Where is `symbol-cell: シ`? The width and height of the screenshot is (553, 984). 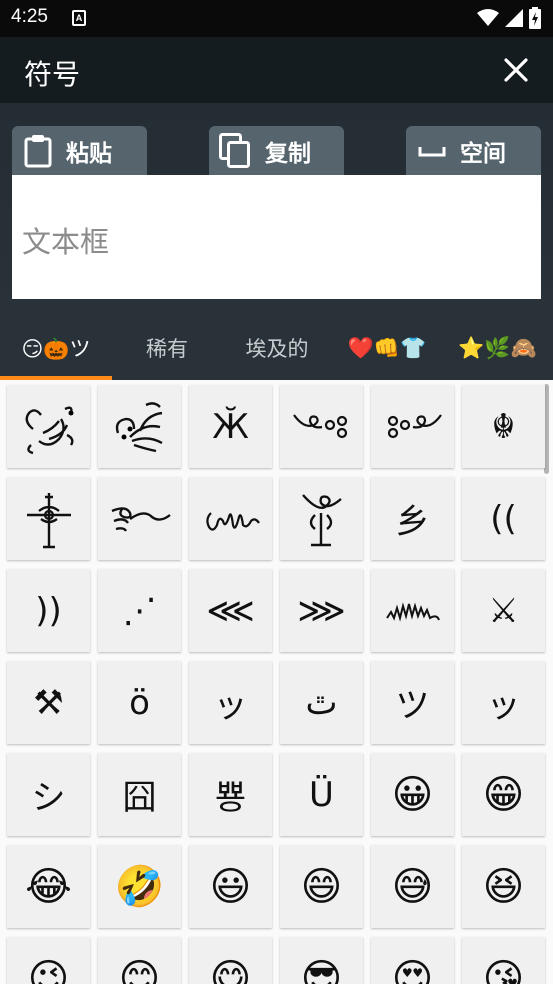
symbol-cell: シ is located at coordinates (48, 794).